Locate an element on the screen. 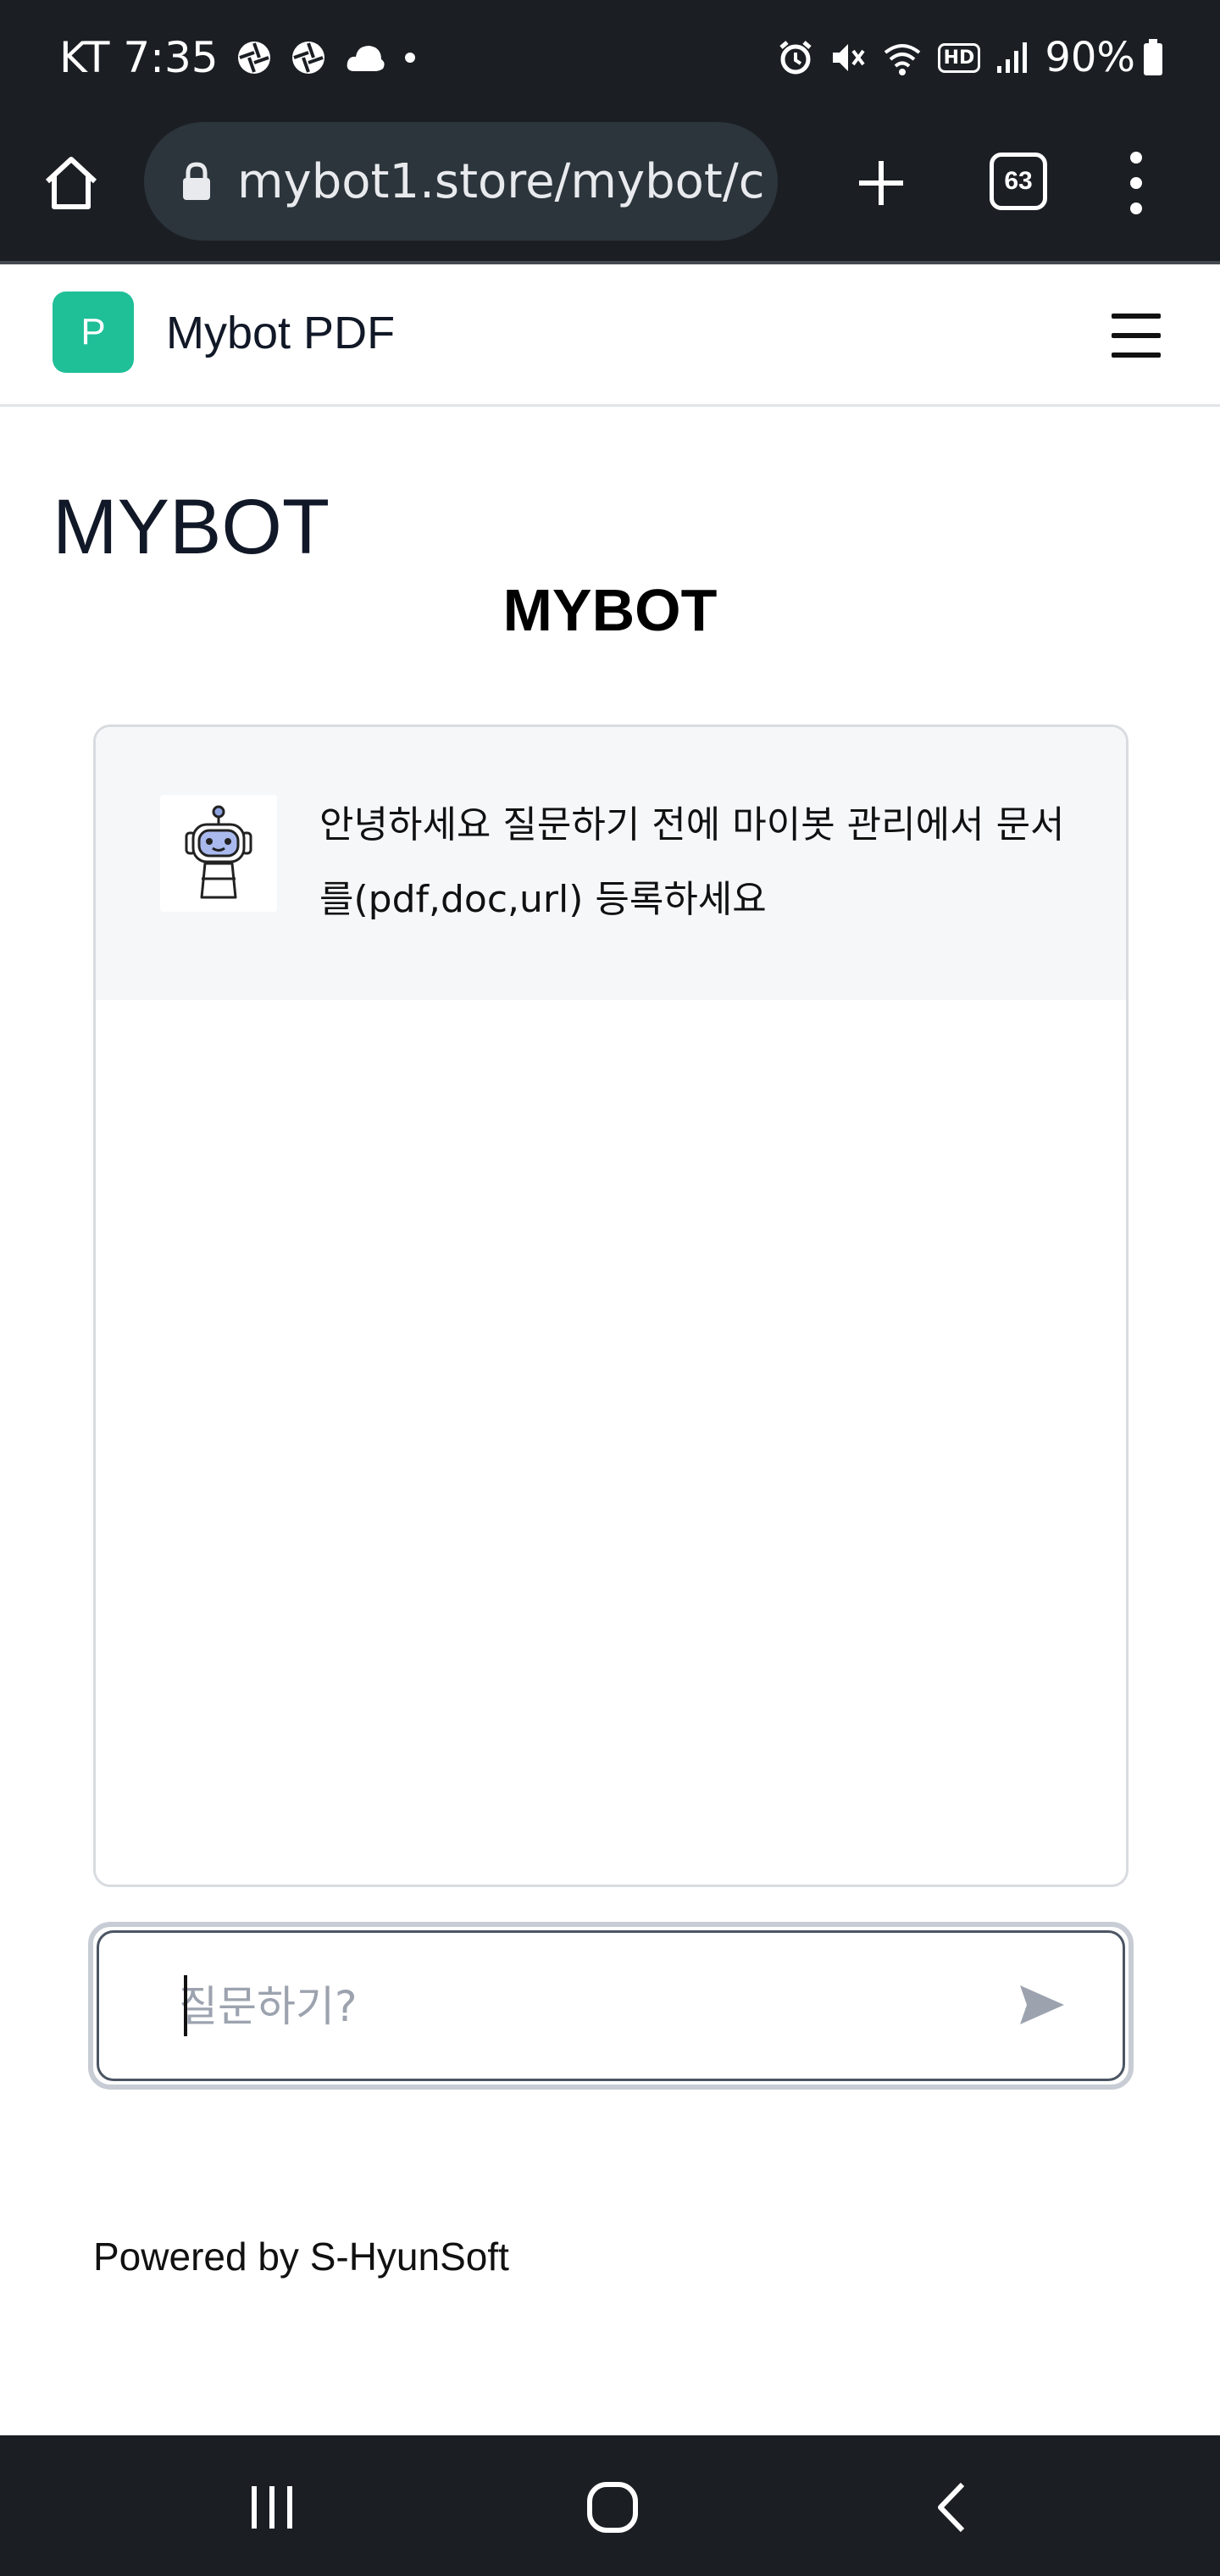  browser-menu-button is located at coordinates (1136, 183).